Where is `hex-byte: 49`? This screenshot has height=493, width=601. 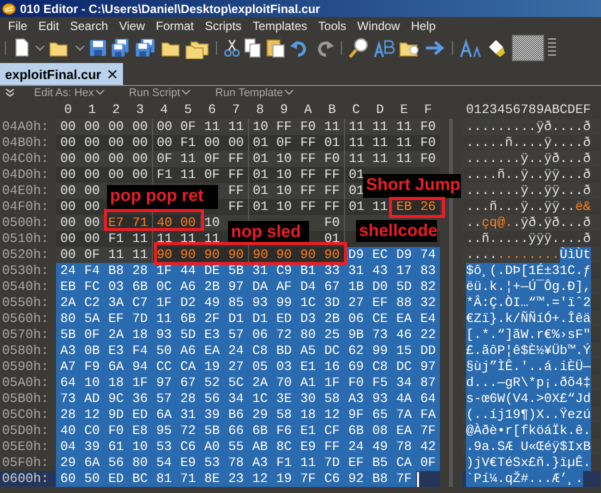
hex-byte: 49 is located at coordinates (380, 447).